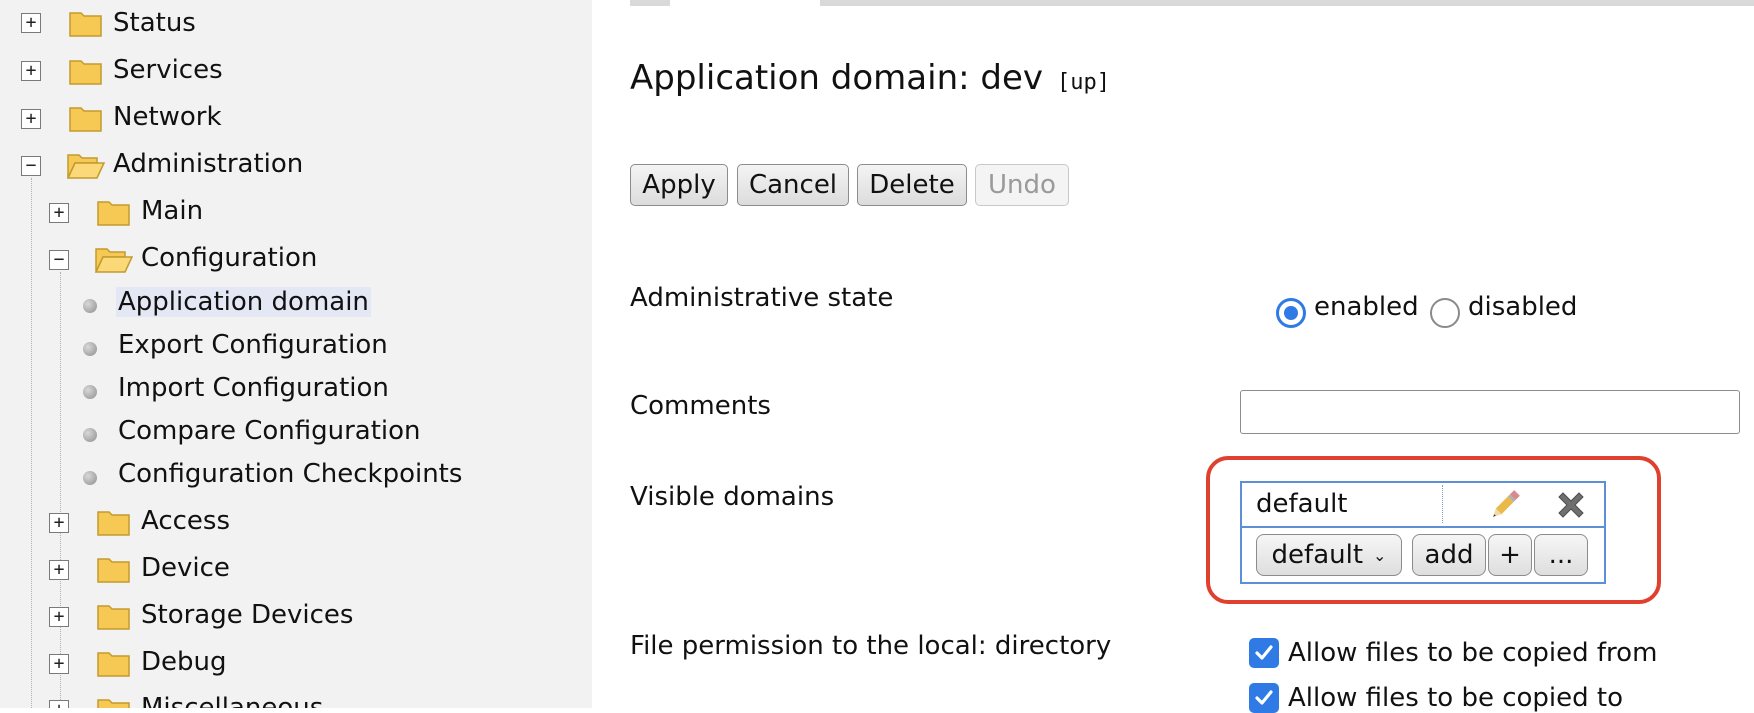 Image resolution: width=1754 pixels, height=713 pixels. What do you see at coordinates (31, 23) in the screenshot?
I see `expand-status-toggle: +` at bounding box center [31, 23].